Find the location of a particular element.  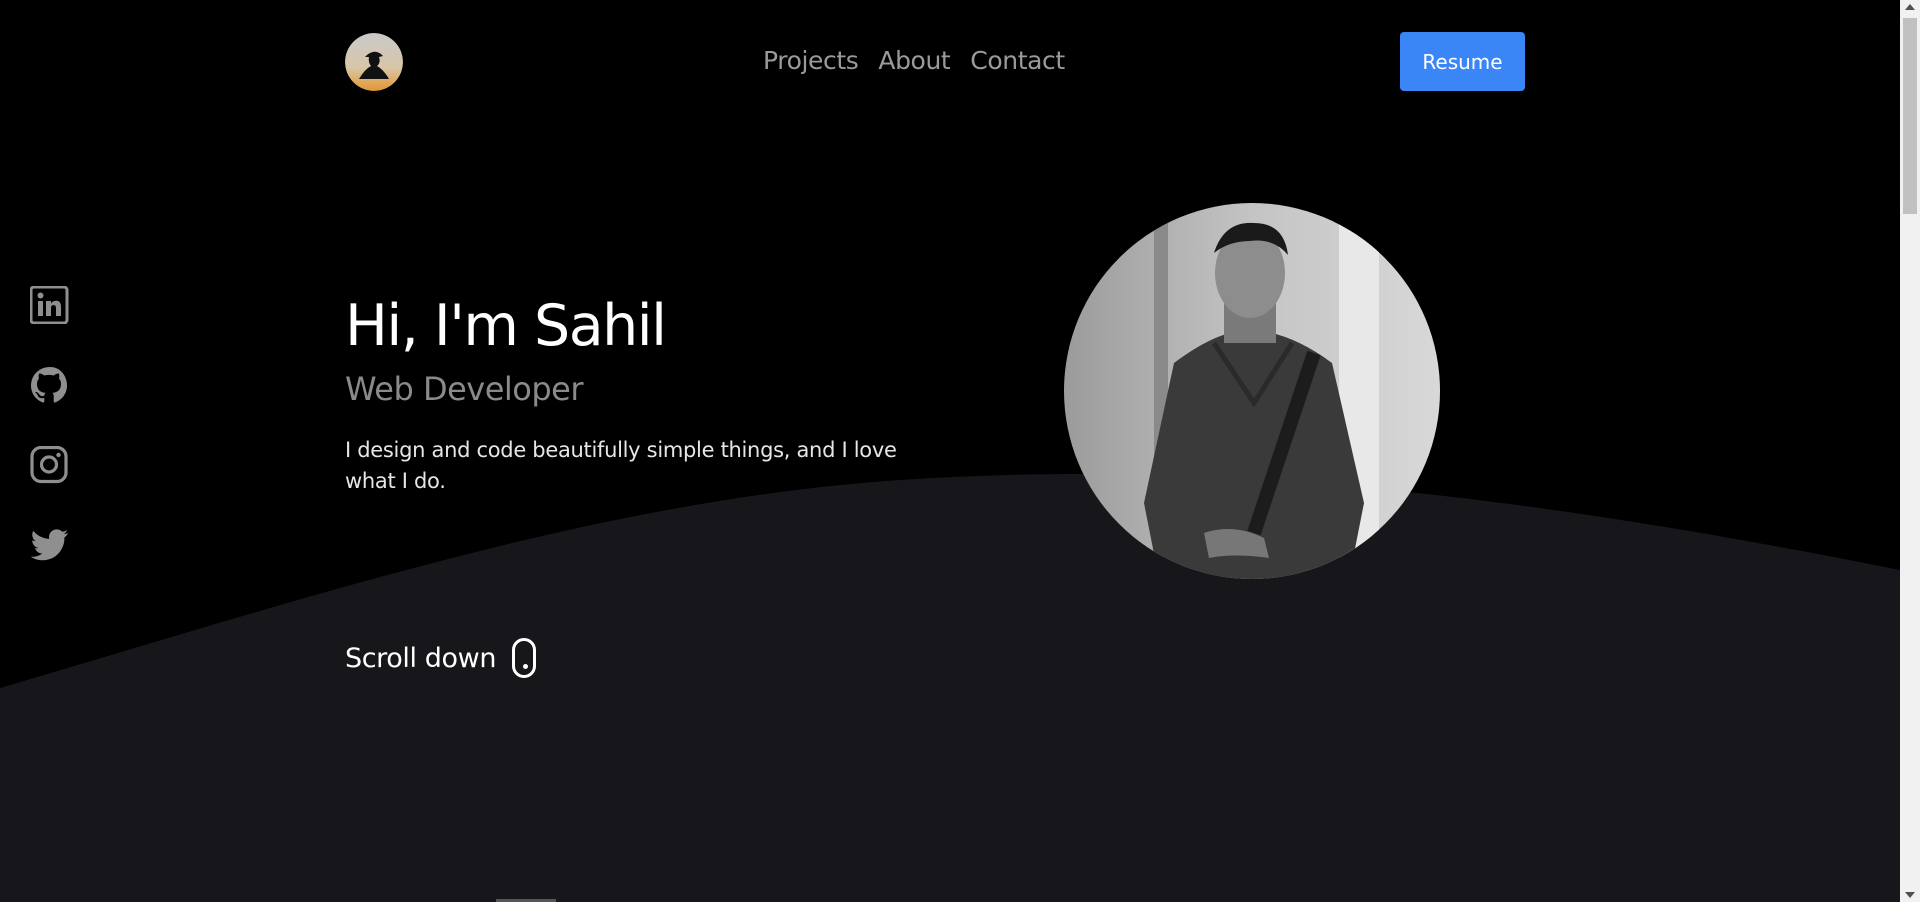

social-links is located at coordinates (50, 424).